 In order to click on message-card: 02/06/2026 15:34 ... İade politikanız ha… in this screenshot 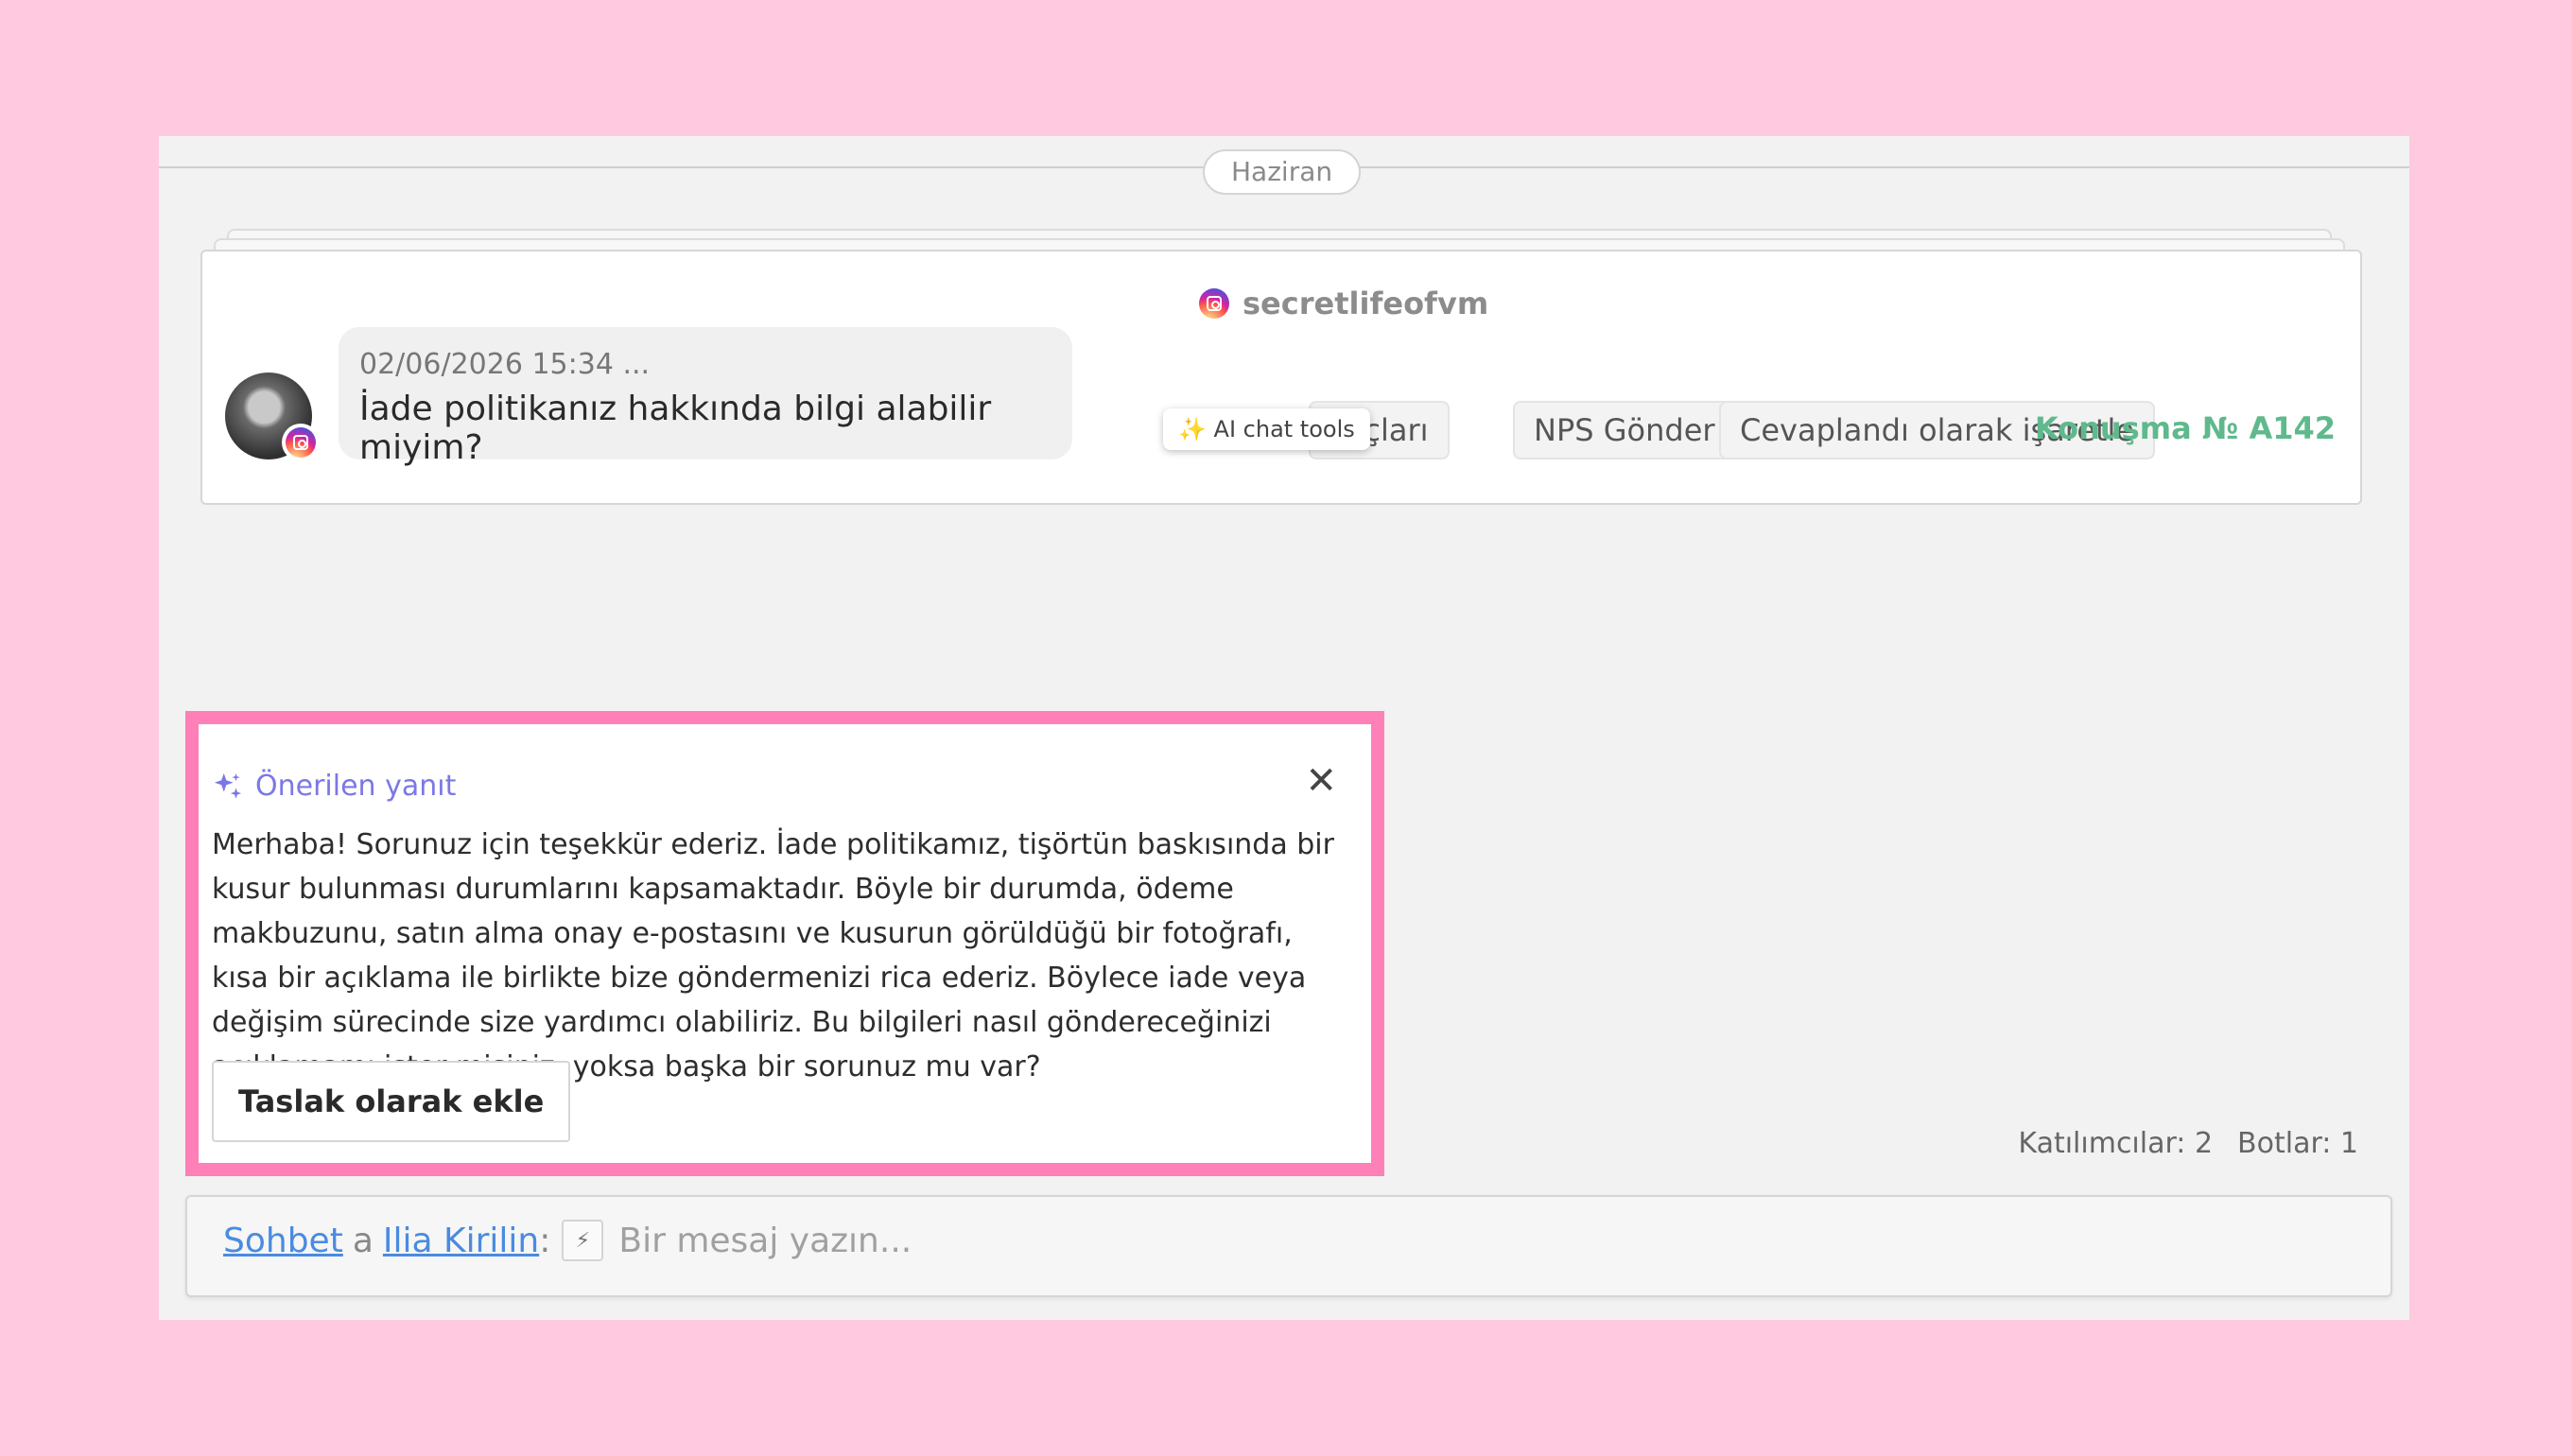, I will do `click(1281, 377)`.